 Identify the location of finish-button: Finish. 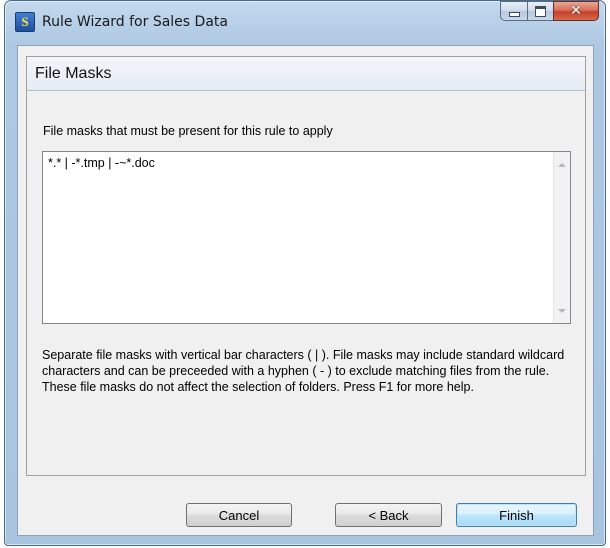
(516, 515).